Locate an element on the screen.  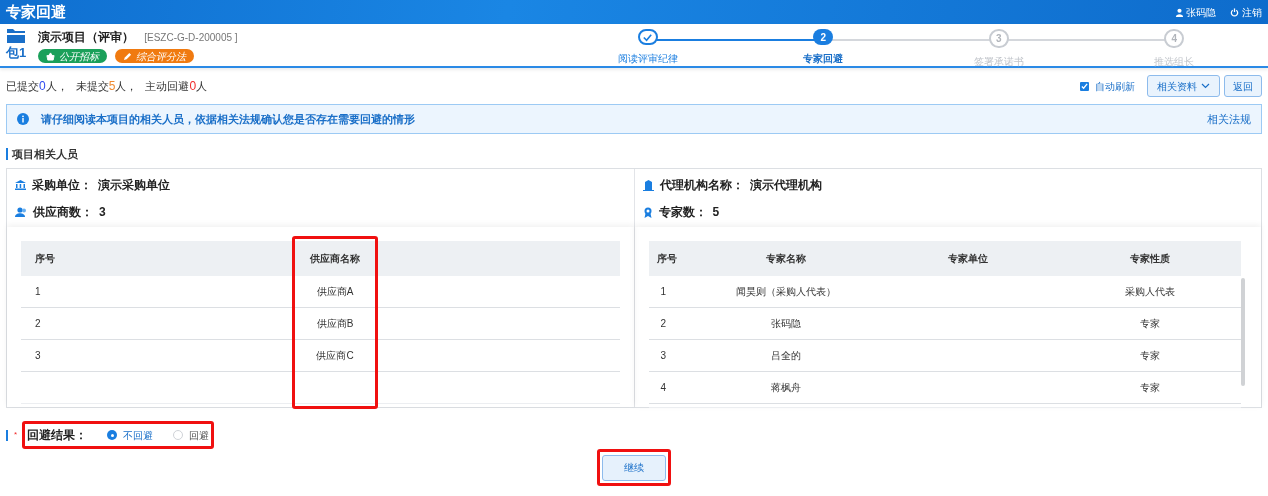
info-label: 代理机构名称： is located at coordinates (701, 185).